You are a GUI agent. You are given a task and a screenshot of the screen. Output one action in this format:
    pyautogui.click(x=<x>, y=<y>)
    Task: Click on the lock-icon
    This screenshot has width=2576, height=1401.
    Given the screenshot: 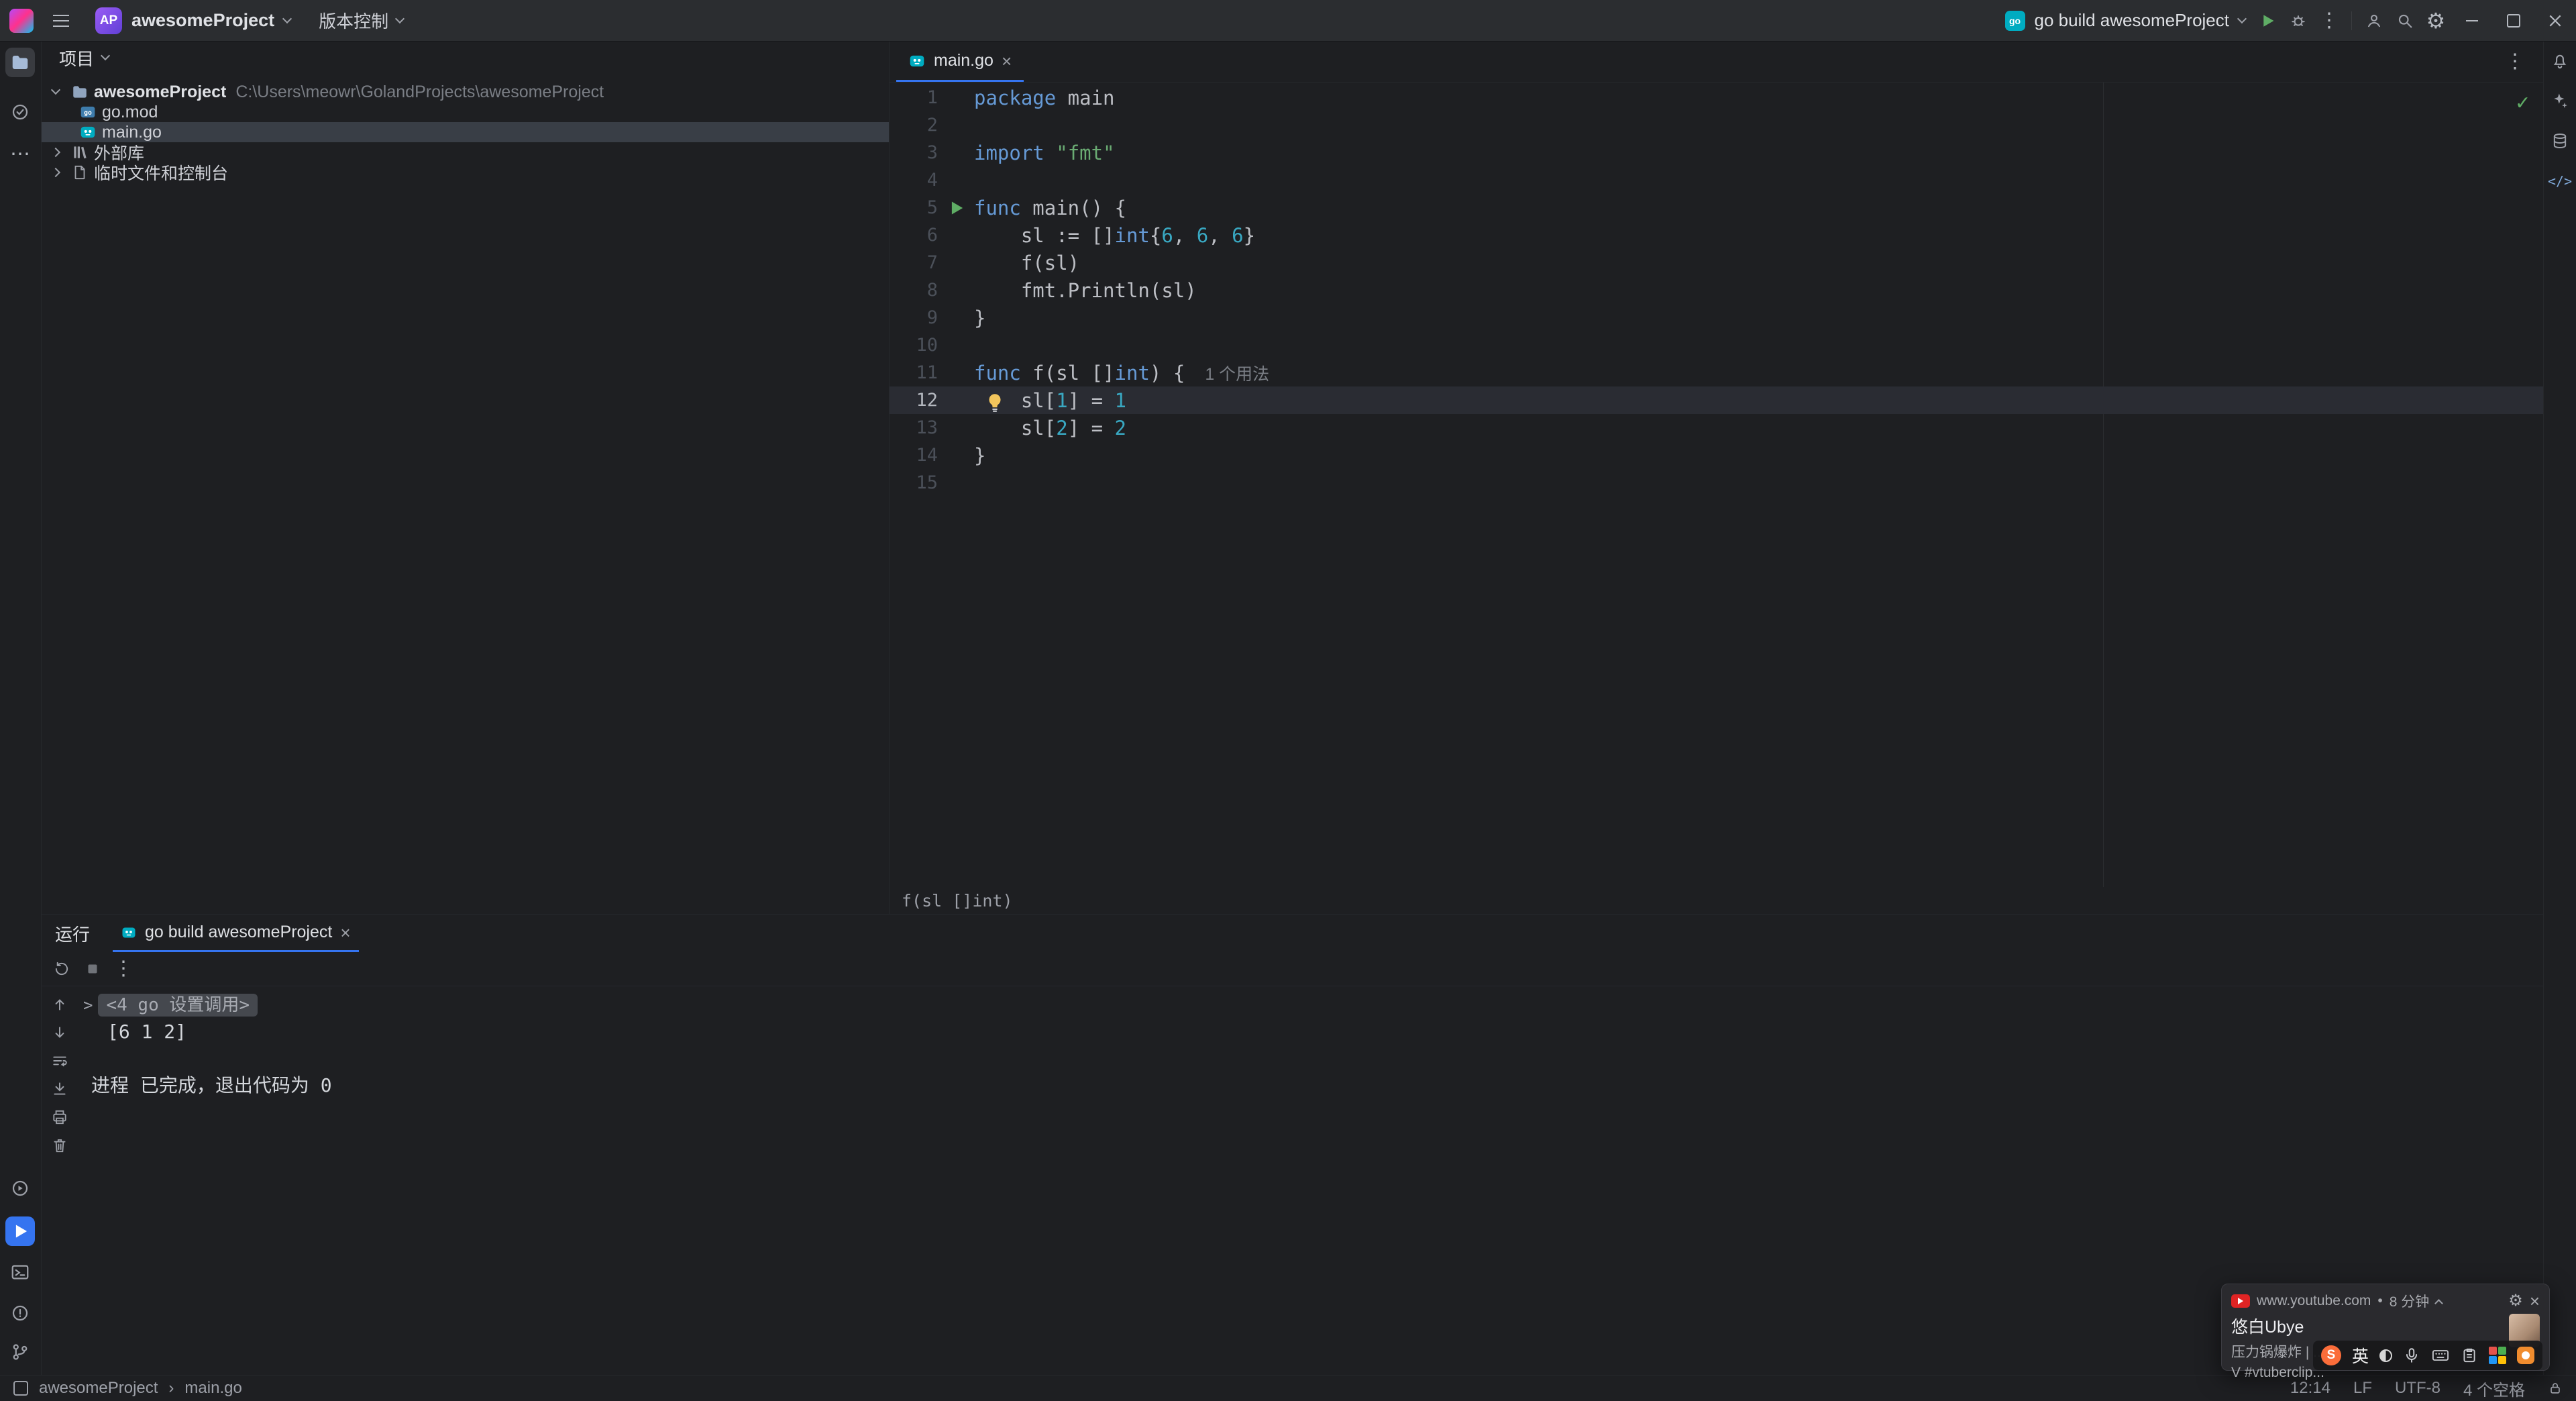 What is the action you would take?
    pyautogui.click(x=2555, y=1389)
    